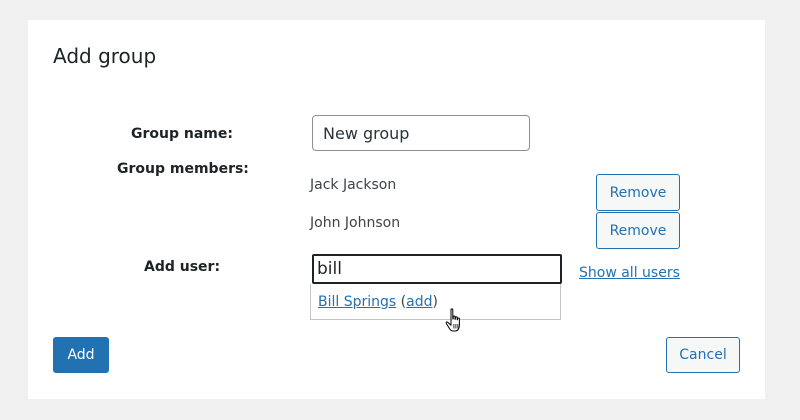 Image resolution: width=800 pixels, height=420 pixels. I want to click on member-name: John Johnson, so click(355, 223).